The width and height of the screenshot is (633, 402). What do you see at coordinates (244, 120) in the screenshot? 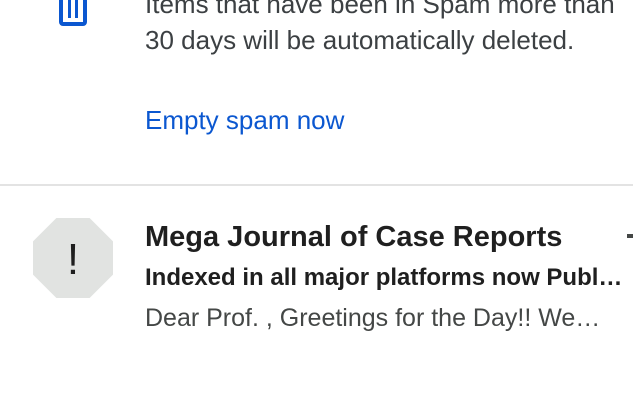
I see `empty-spam-now-link: Empty spam now` at bounding box center [244, 120].